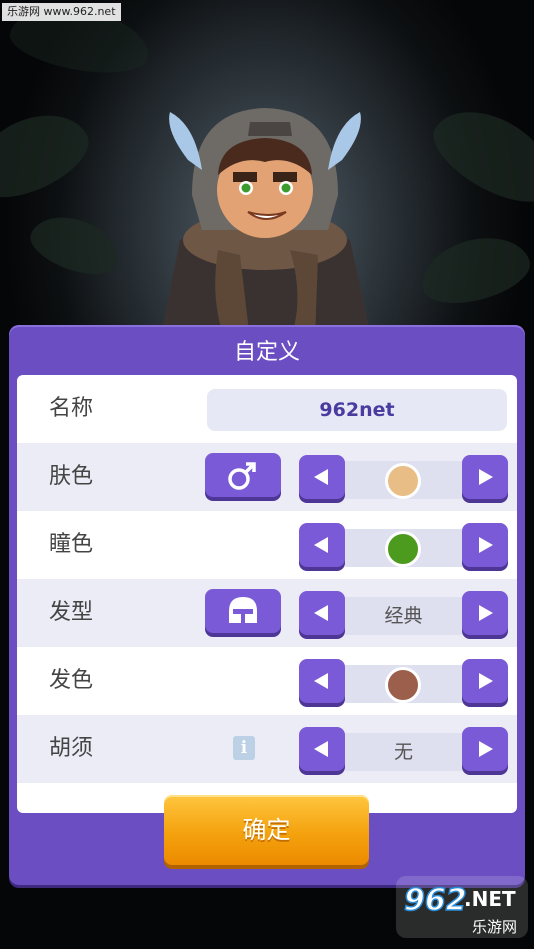 Image resolution: width=534 pixels, height=949 pixels. What do you see at coordinates (244, 748) in the screenshot?
I see `info-icon: i` at bounding box center [244, 748].